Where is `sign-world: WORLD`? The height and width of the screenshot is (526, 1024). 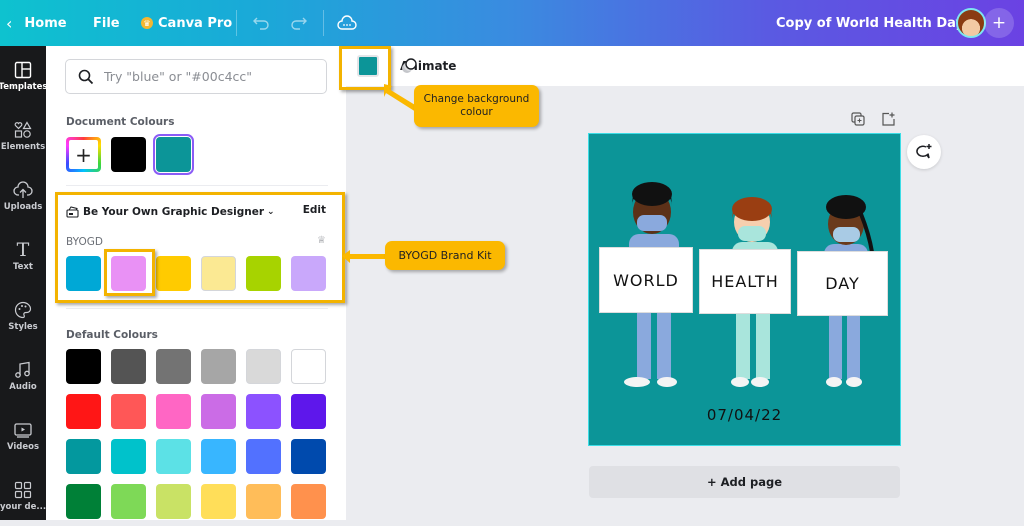 sign-world: WORLD is located at coordinates (646, 280).